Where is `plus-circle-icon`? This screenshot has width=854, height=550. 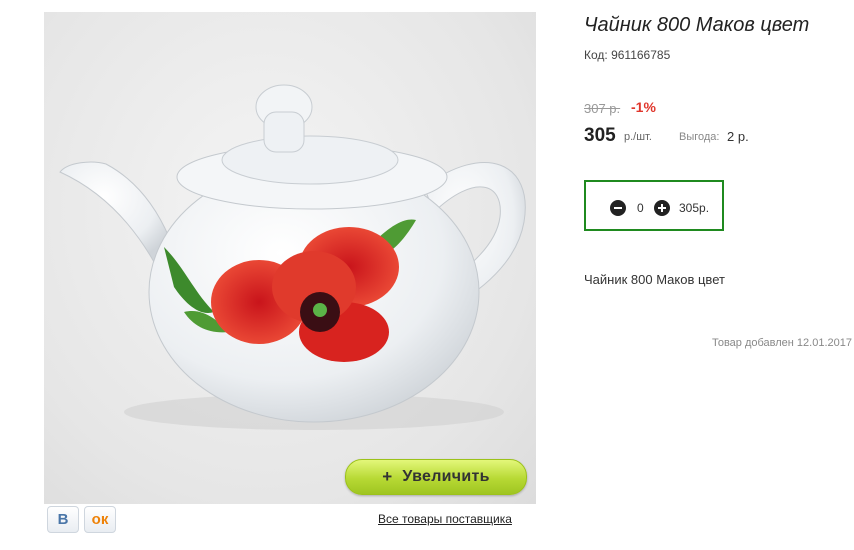
plus-circle-icon is located at coordinates (662, 208).